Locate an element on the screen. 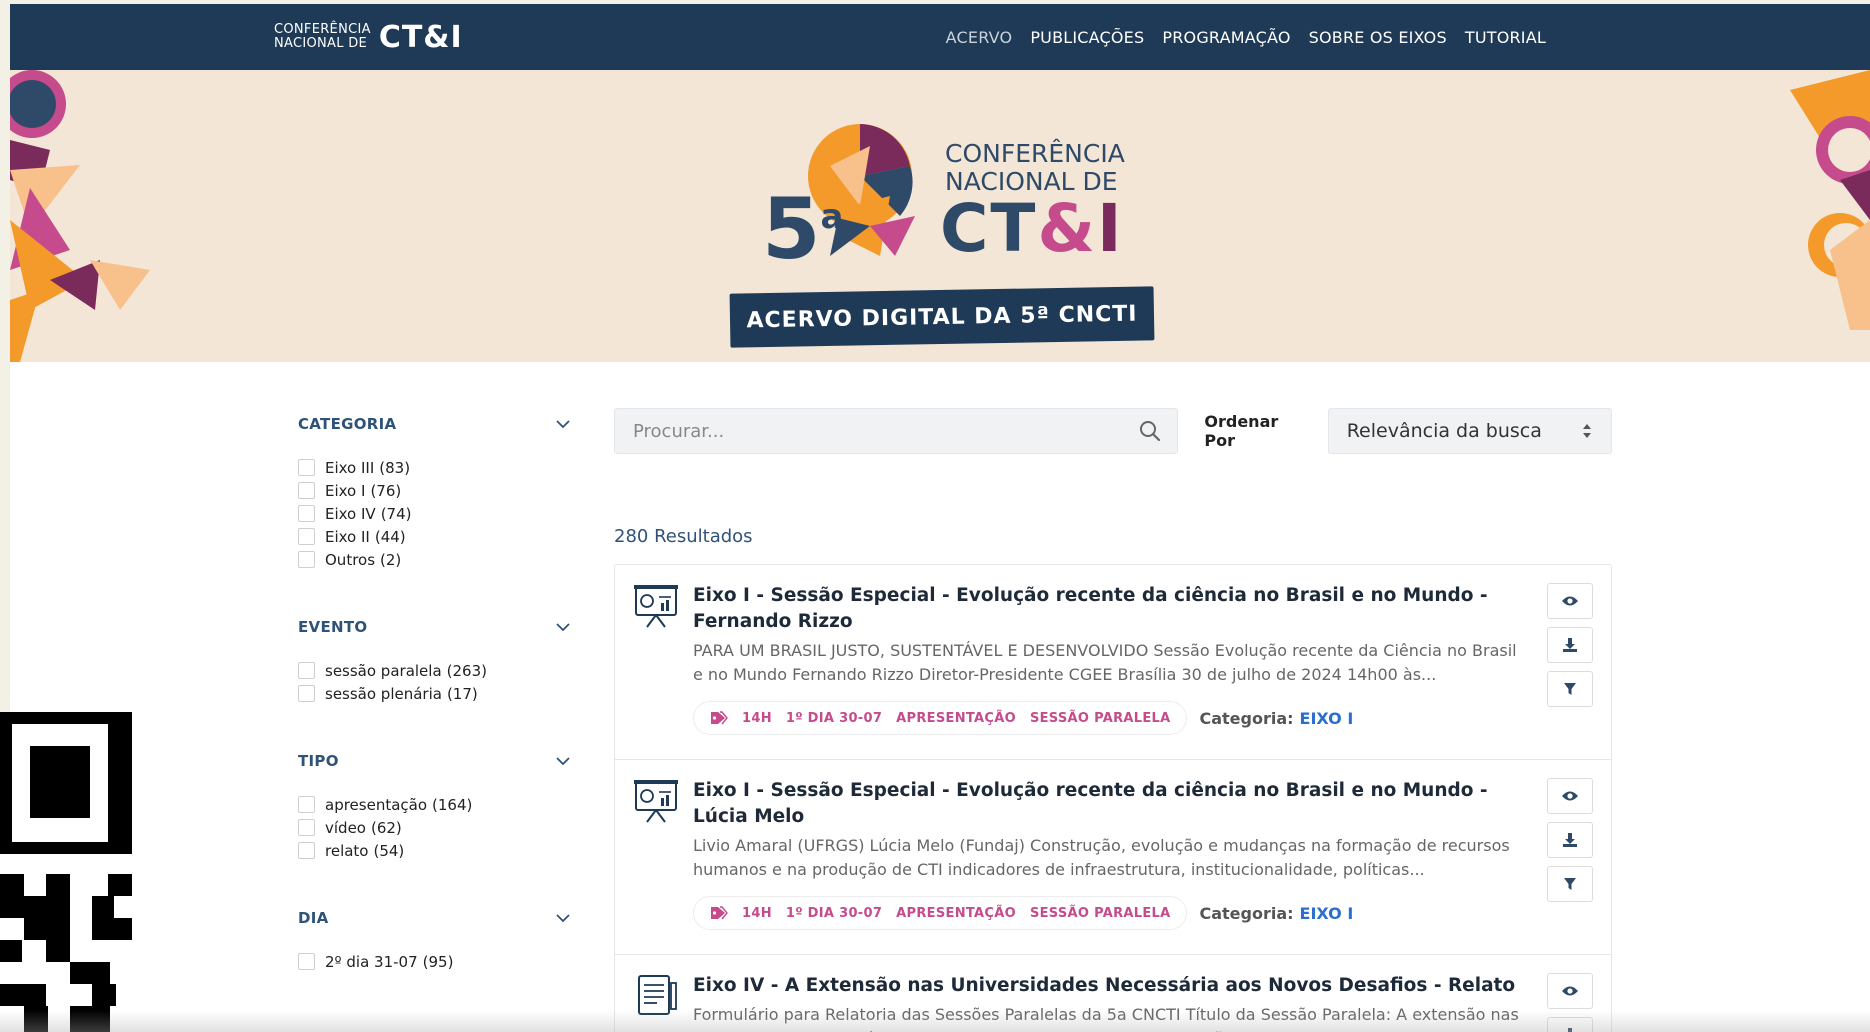  sort-select: Relevância da busca is located at coordinates (1469, 431).